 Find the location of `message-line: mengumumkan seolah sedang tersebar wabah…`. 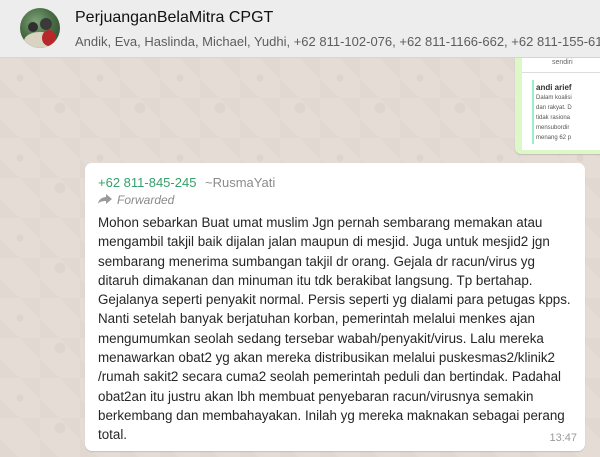

message-line: mengumumkan seolah sedang tersebar wabah… is located at coordinates (321, 338).